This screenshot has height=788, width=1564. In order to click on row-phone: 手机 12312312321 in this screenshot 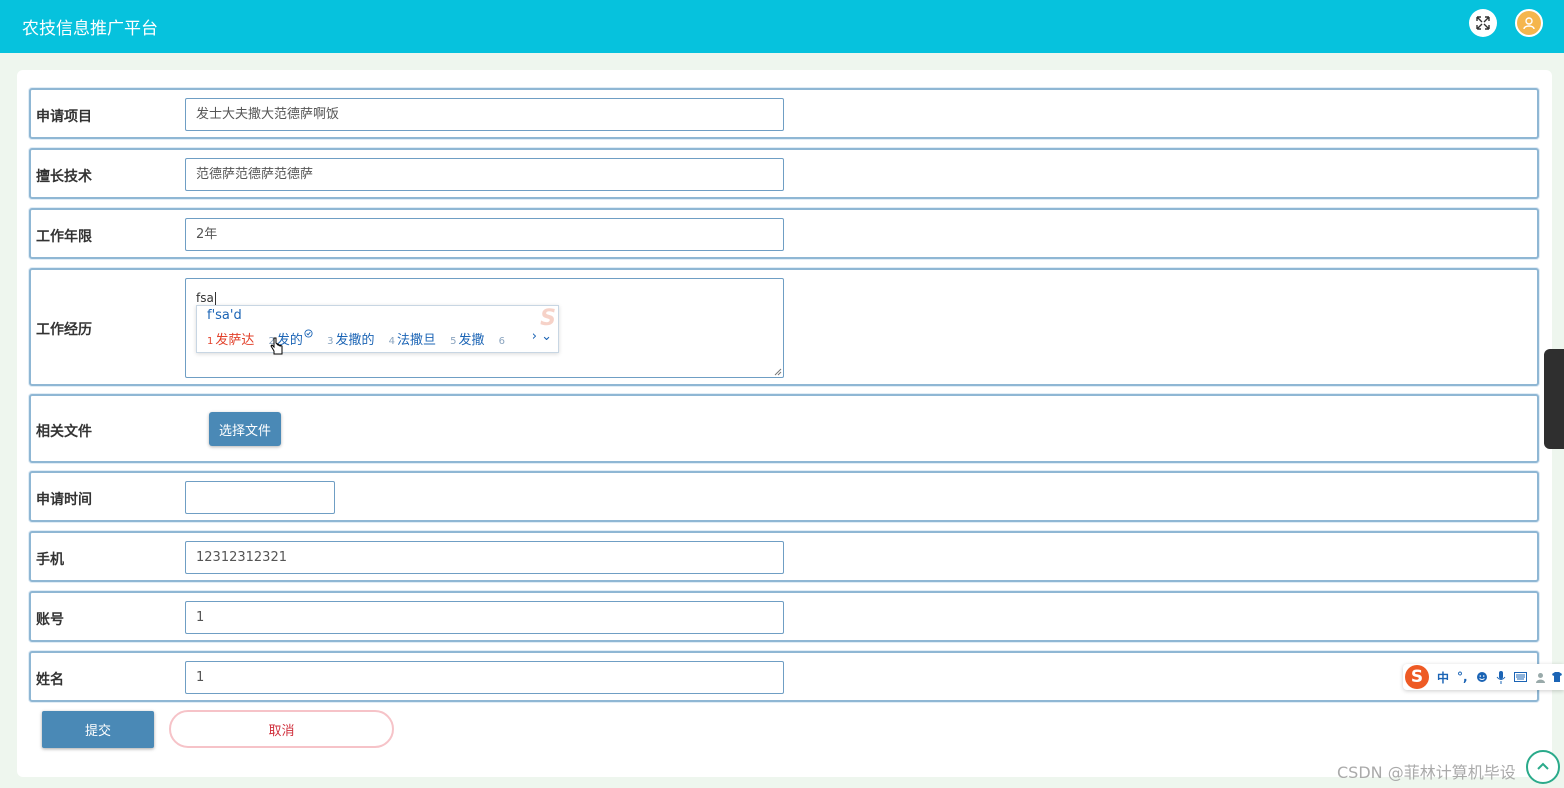, I will do `click(784, 556)`.